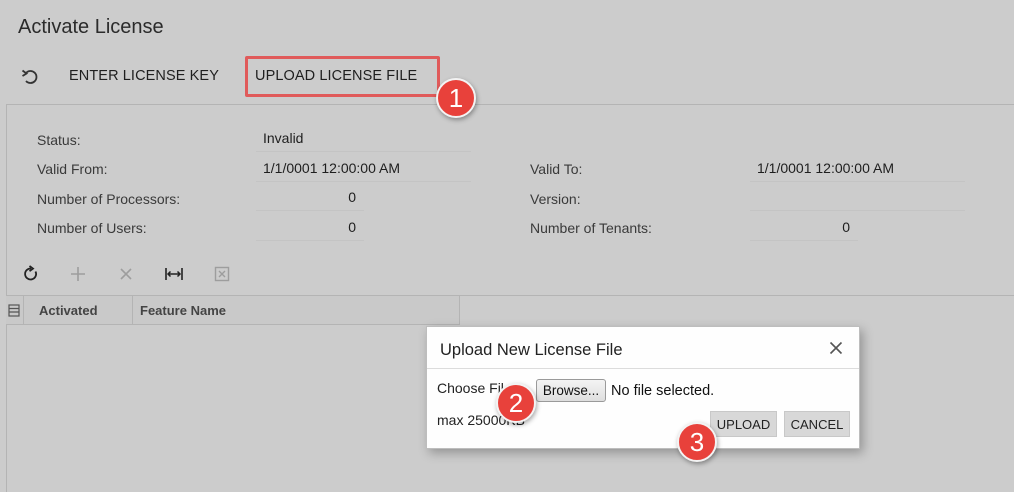  Describe the element at coordinates (456, 98) in the screenshot. I see `step-badge-1: 1` at that location.